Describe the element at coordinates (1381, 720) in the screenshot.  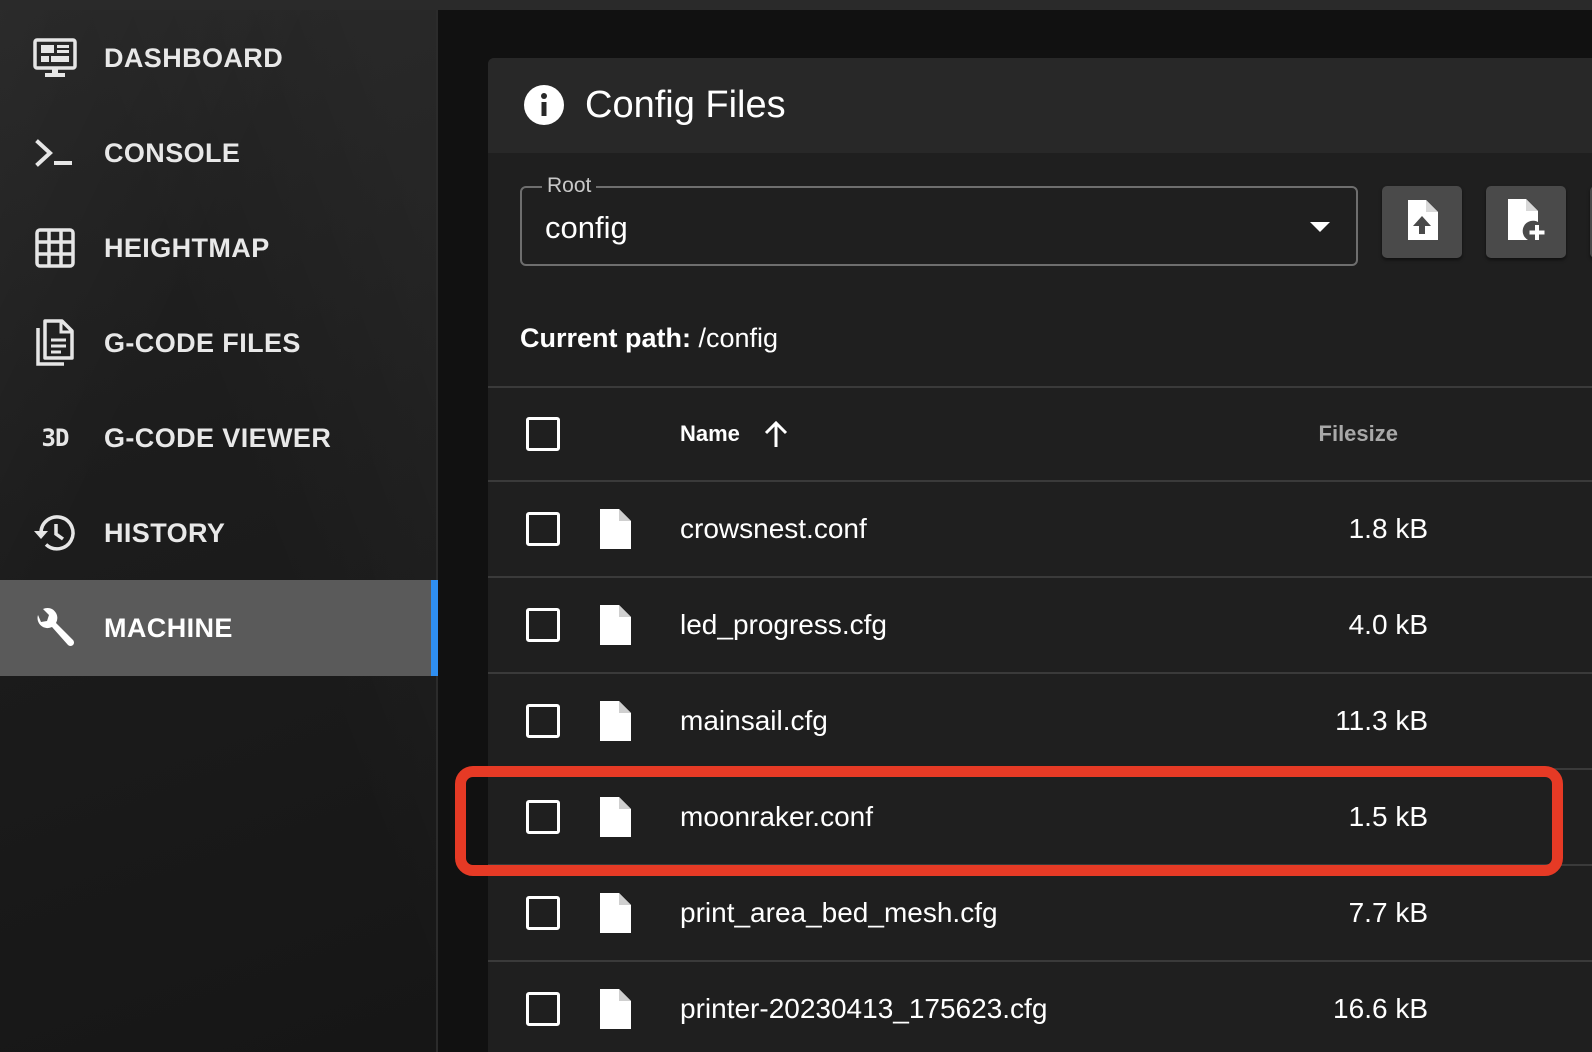
I see `file-size: 11.3 kB` at that location.